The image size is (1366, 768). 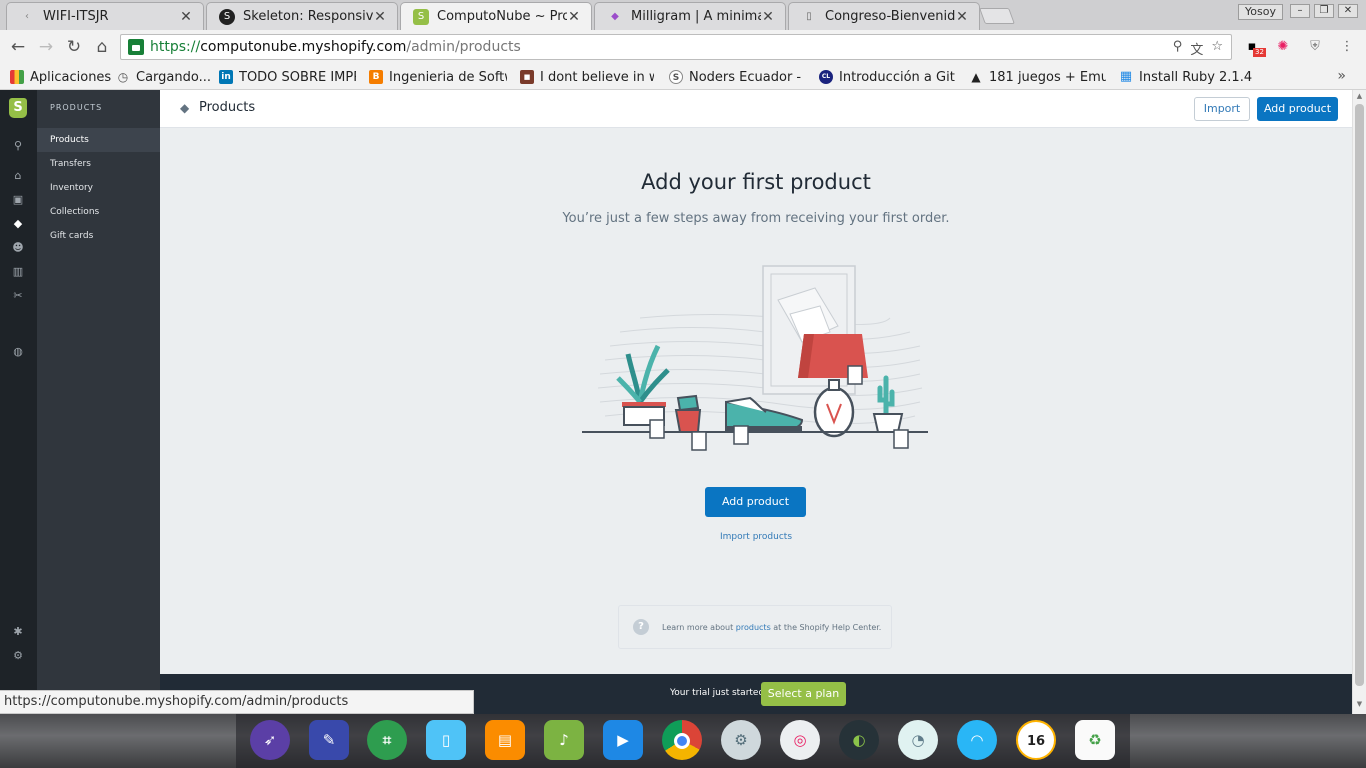 I want to click on triangle-icon: ▲, so click(x=976, y=77).